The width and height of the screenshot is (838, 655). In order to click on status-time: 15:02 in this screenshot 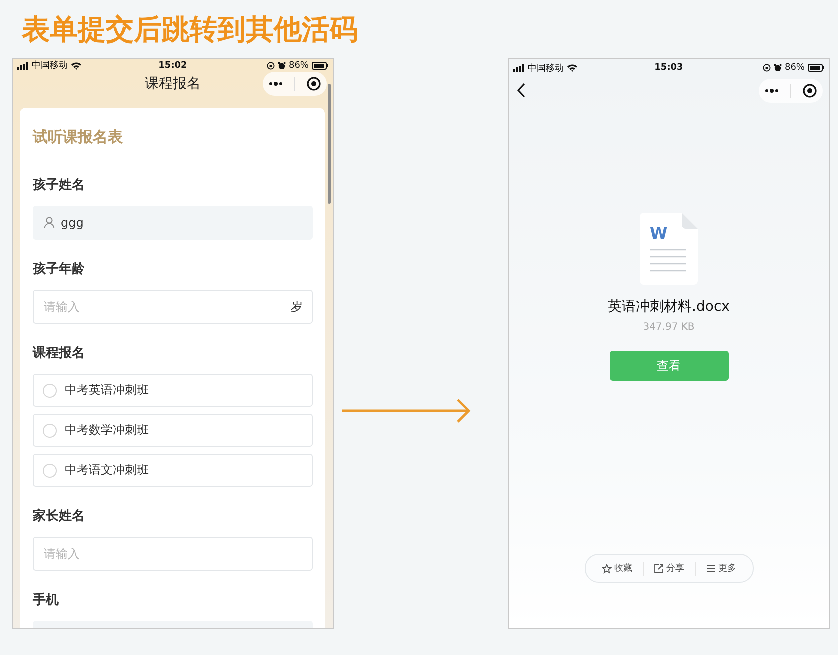, I will do `click(173, 65)`.